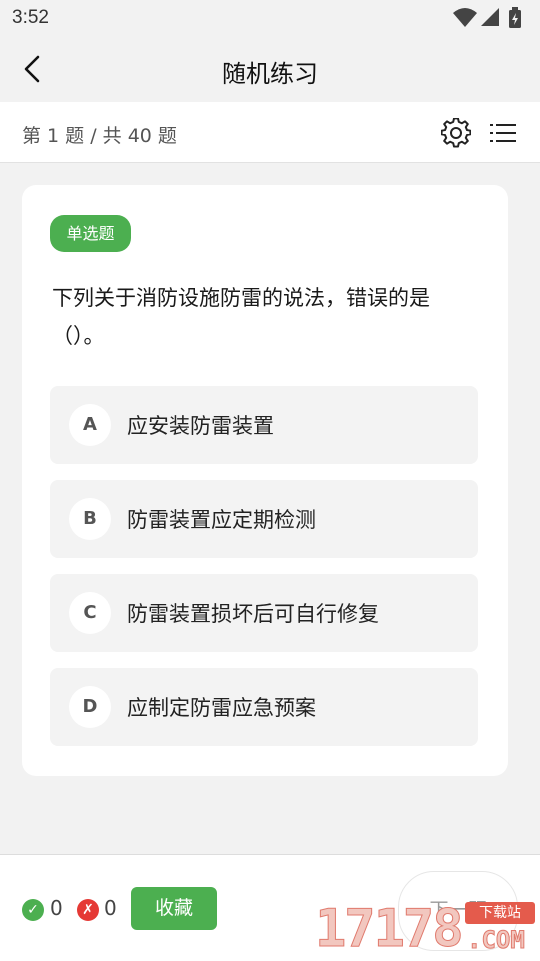  I want to click on wifi-icon, so click(465, 17).